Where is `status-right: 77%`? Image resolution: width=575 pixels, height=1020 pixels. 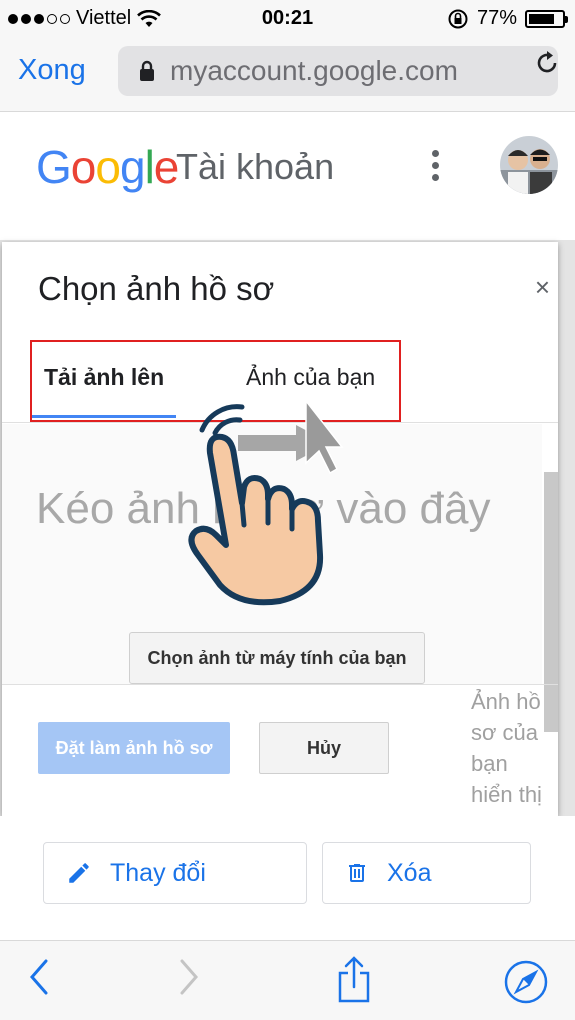 status-right: 77% is located at coordinates (507, 18).